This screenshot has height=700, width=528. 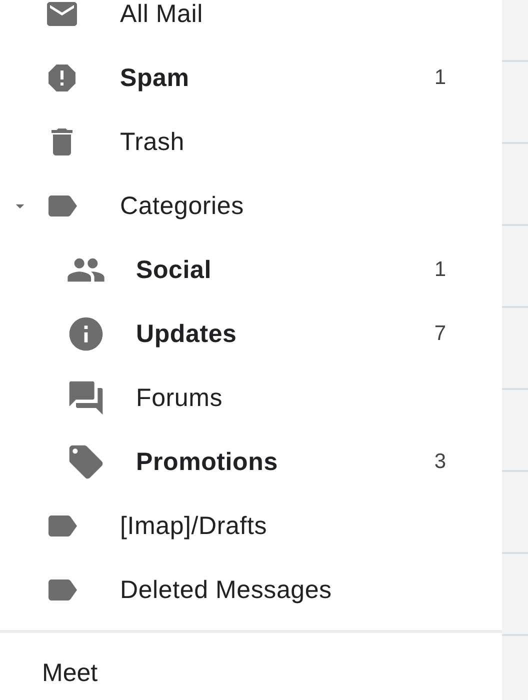 What do you see at coordinates (251, 270) in the screenshot?
I see `folder-item: Social 1` at bounding box center [251, 270].